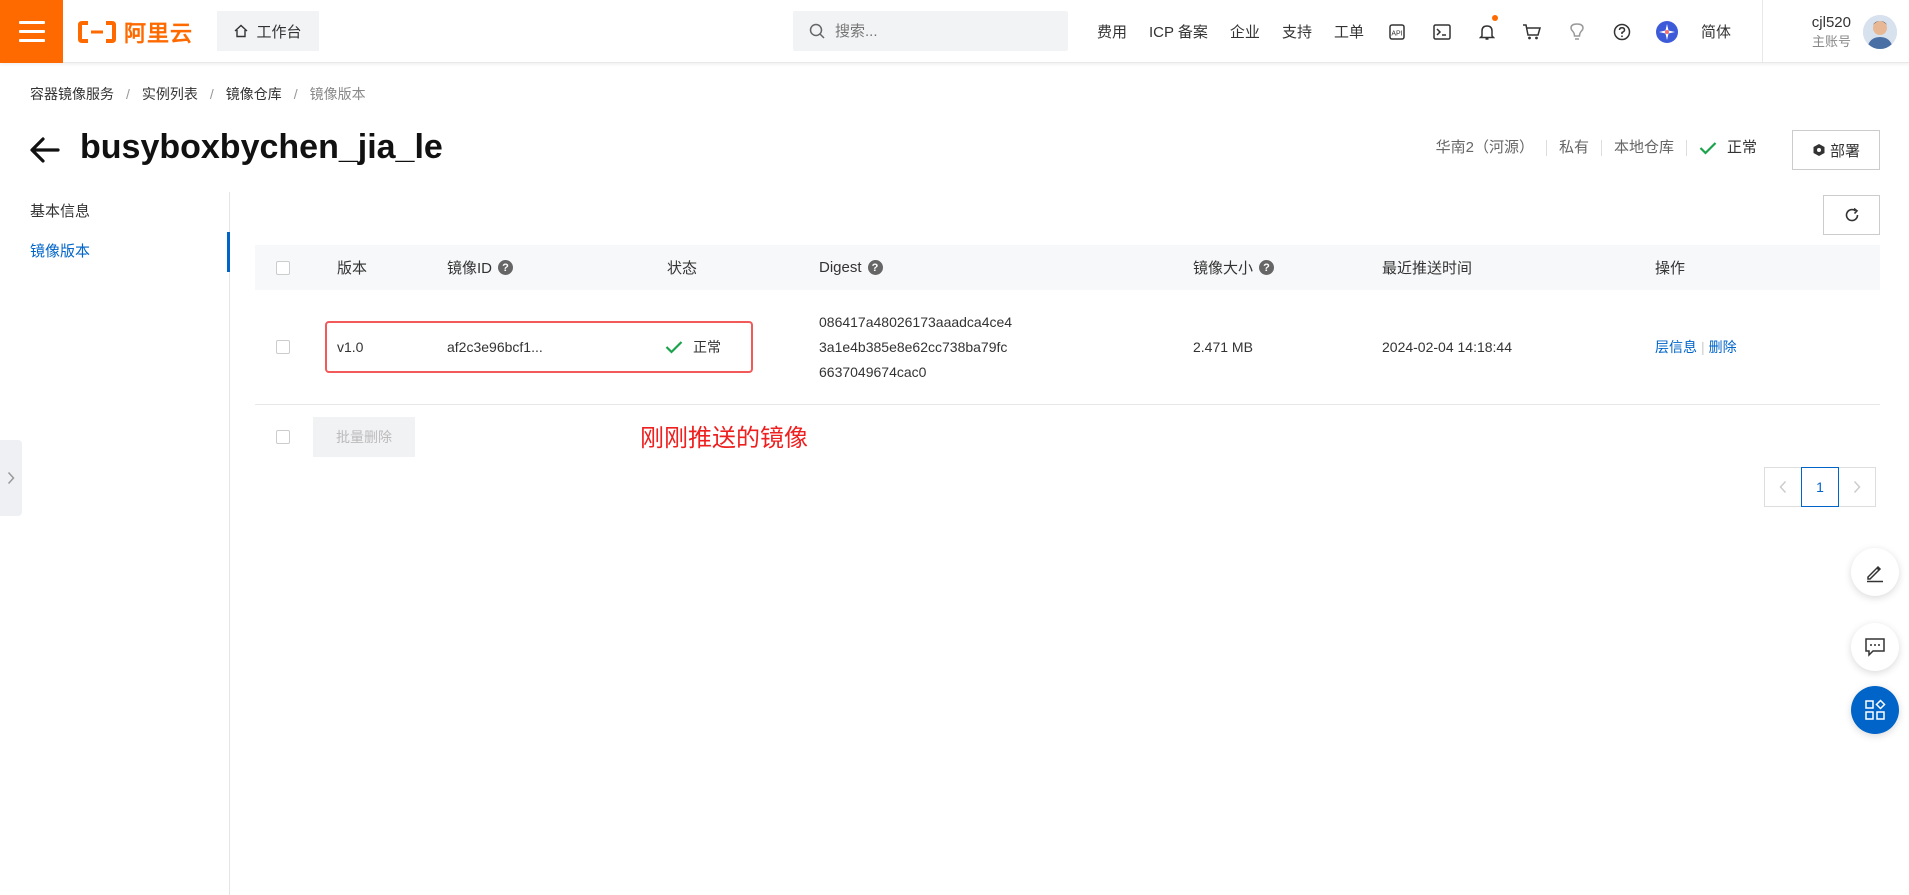 The image size is (1909, 895). I want to click on prev-page-button, so click(1783, 487).